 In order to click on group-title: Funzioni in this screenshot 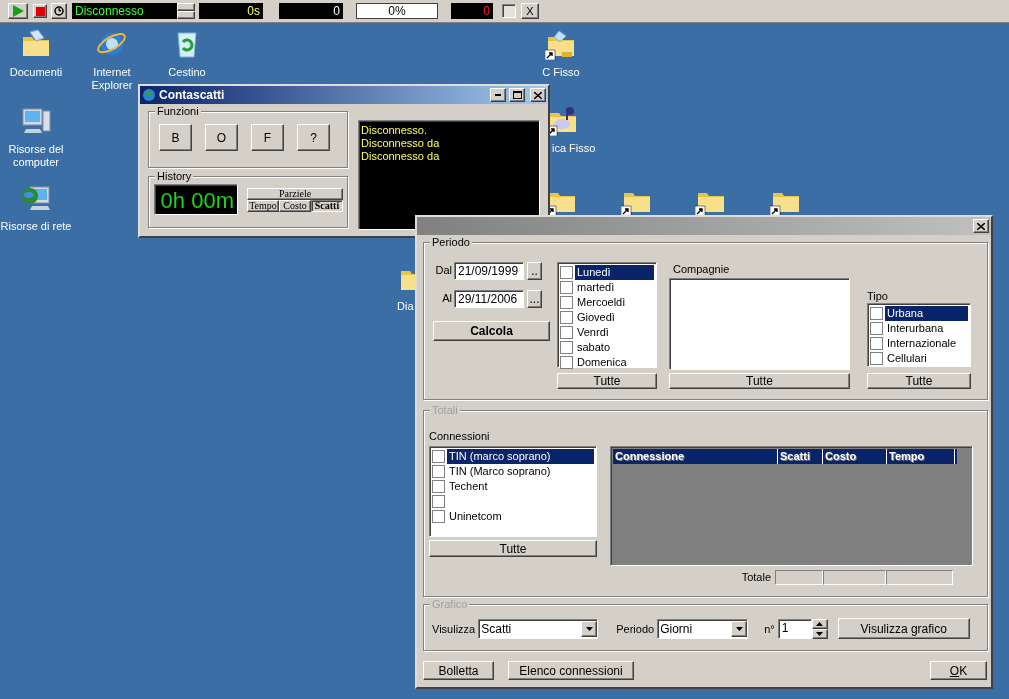, I will do `click(178, 111)`.